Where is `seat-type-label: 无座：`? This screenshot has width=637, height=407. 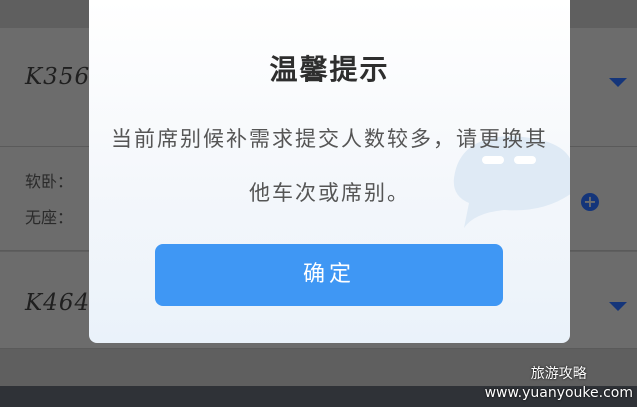 seat-type-label: 无座： is located at coordinates (49, 217).